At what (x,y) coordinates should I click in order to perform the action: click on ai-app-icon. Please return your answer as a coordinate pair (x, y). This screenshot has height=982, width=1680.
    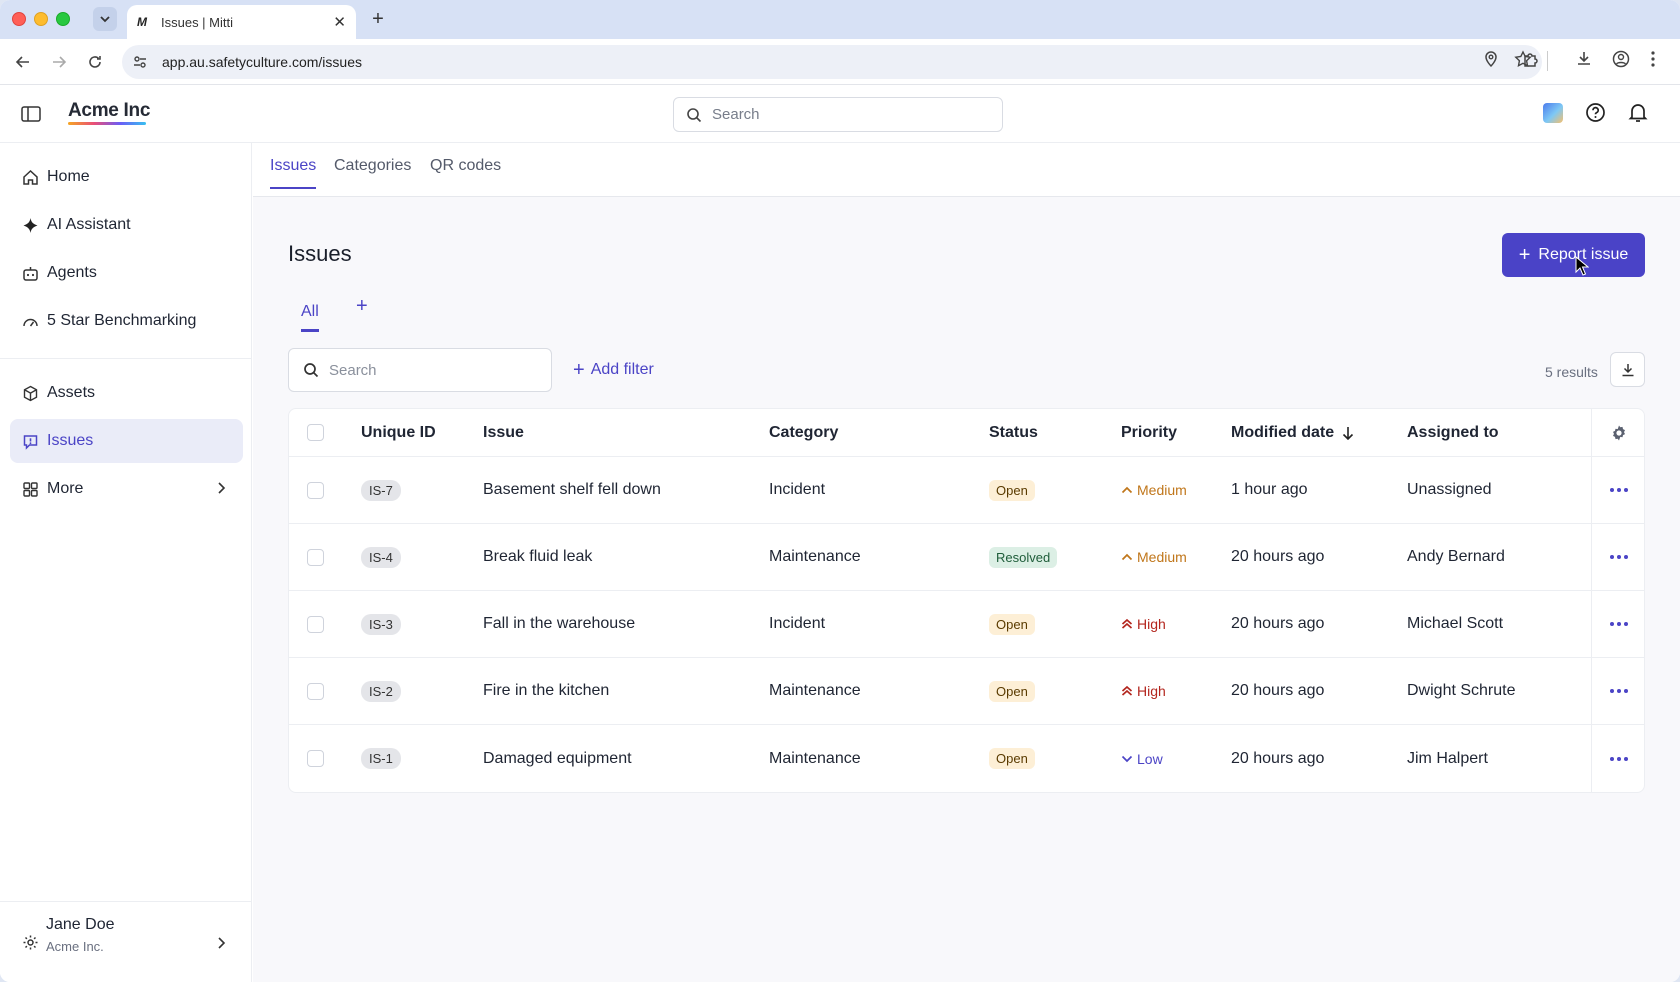
    Looking at the image, I should click on (1553, 112).